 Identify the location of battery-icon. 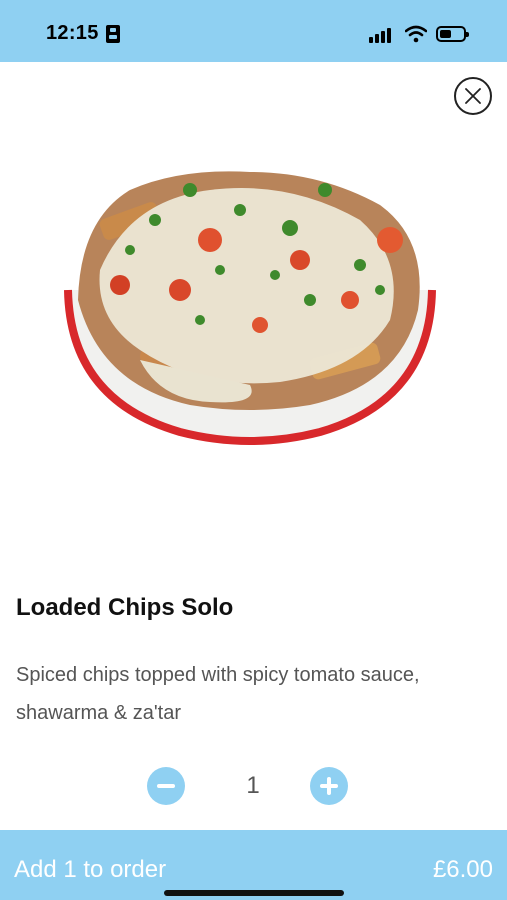
(452, 34).